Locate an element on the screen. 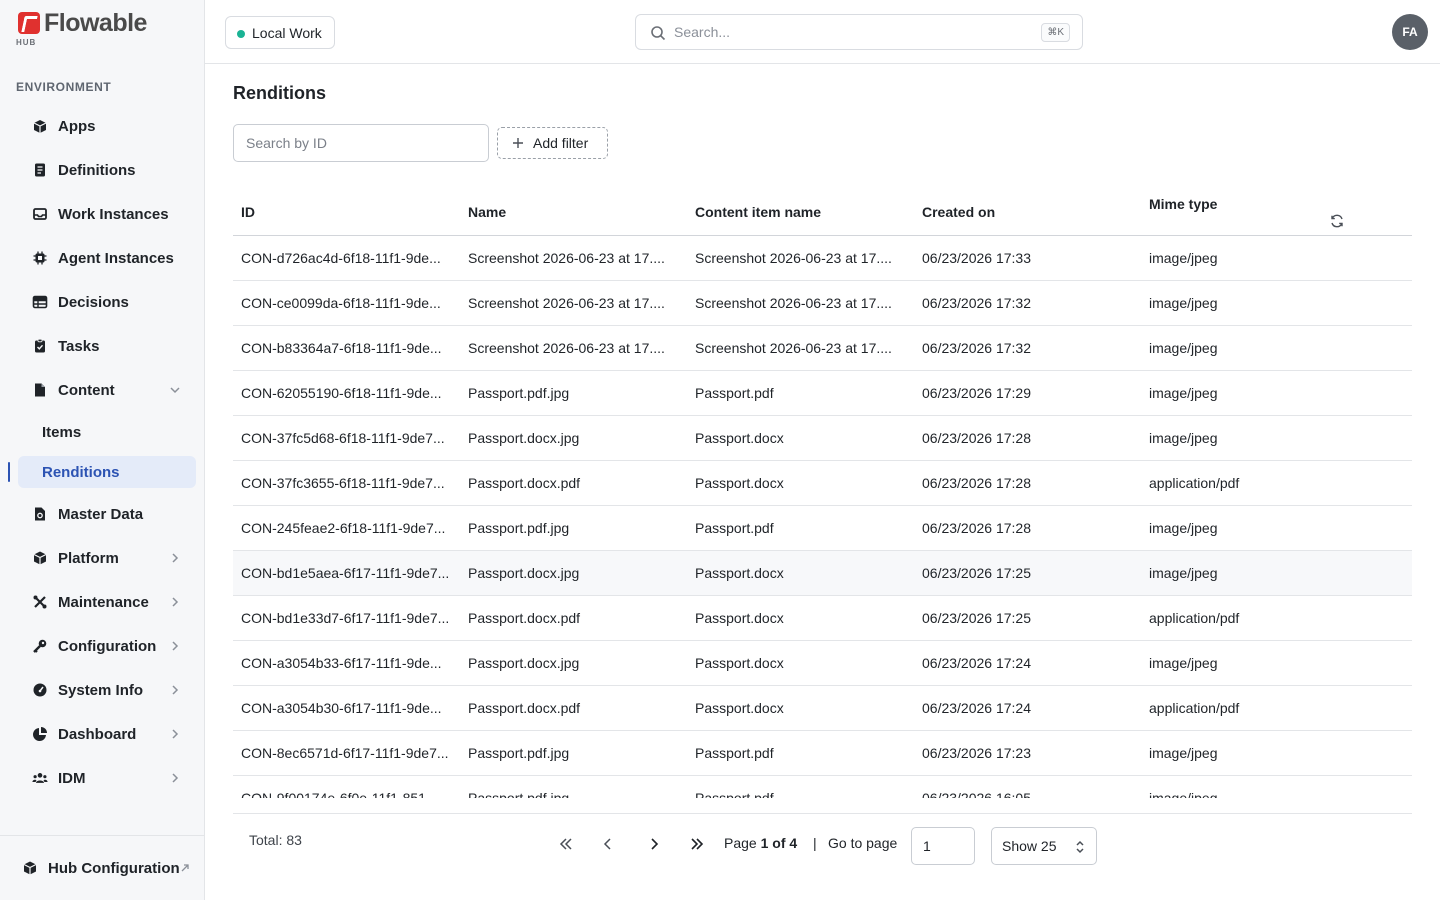 This screenshot has width=1440, height=900. next-page-button is located at coordinates (654, 844).